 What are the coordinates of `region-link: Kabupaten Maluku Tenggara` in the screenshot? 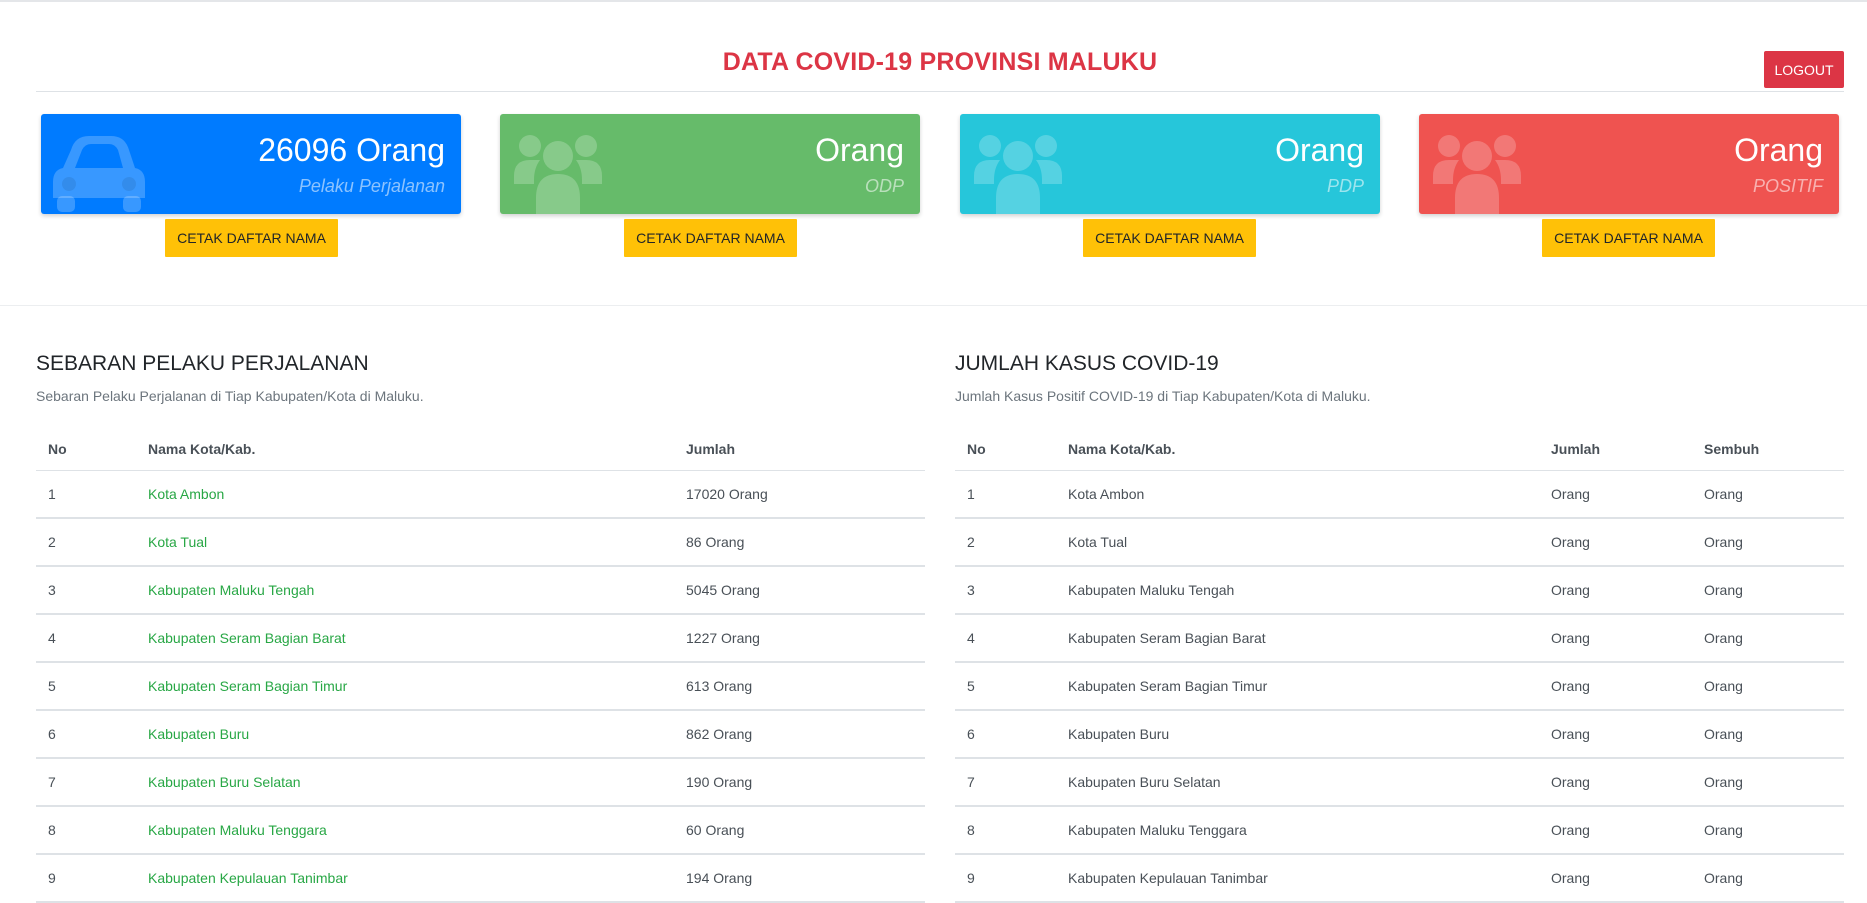 It's located at (405, 830).